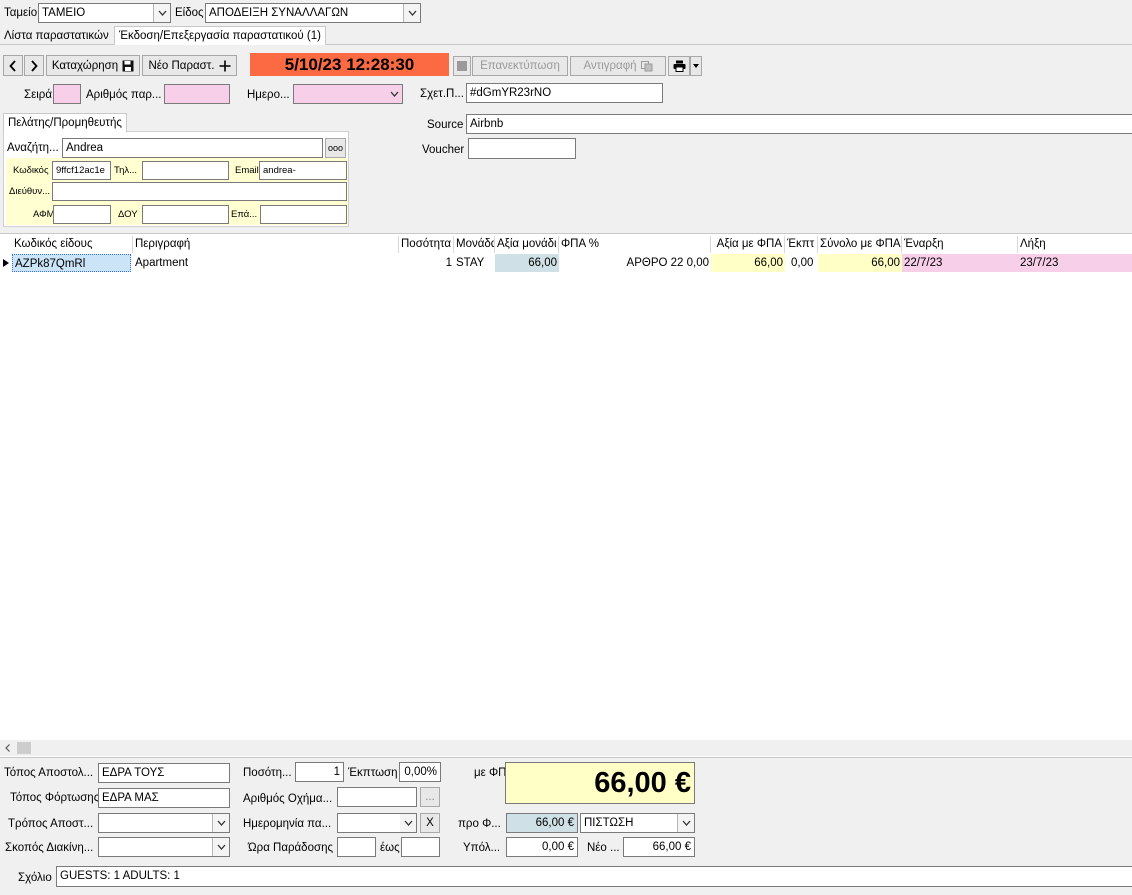  I want to click on cashier-label: Ταμείο, so click(21, 13).